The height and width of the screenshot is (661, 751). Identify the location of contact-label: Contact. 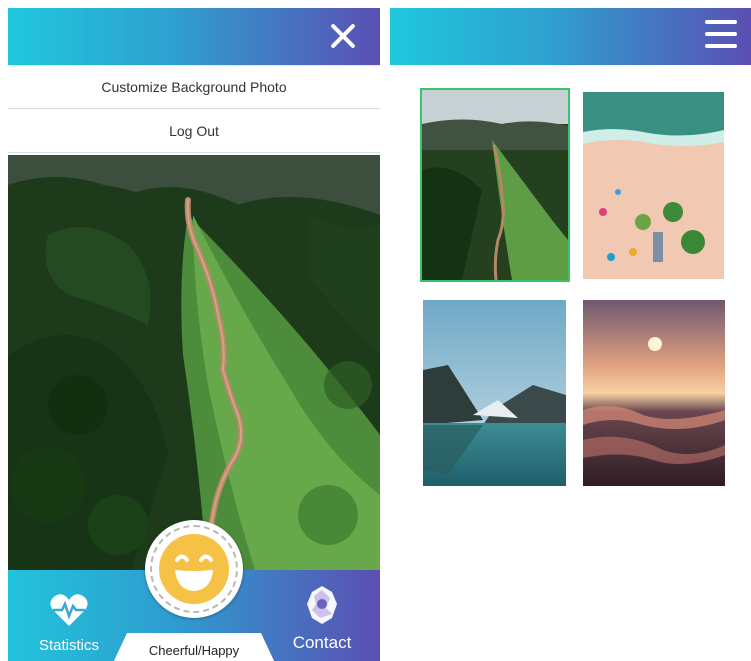
(322, 642).